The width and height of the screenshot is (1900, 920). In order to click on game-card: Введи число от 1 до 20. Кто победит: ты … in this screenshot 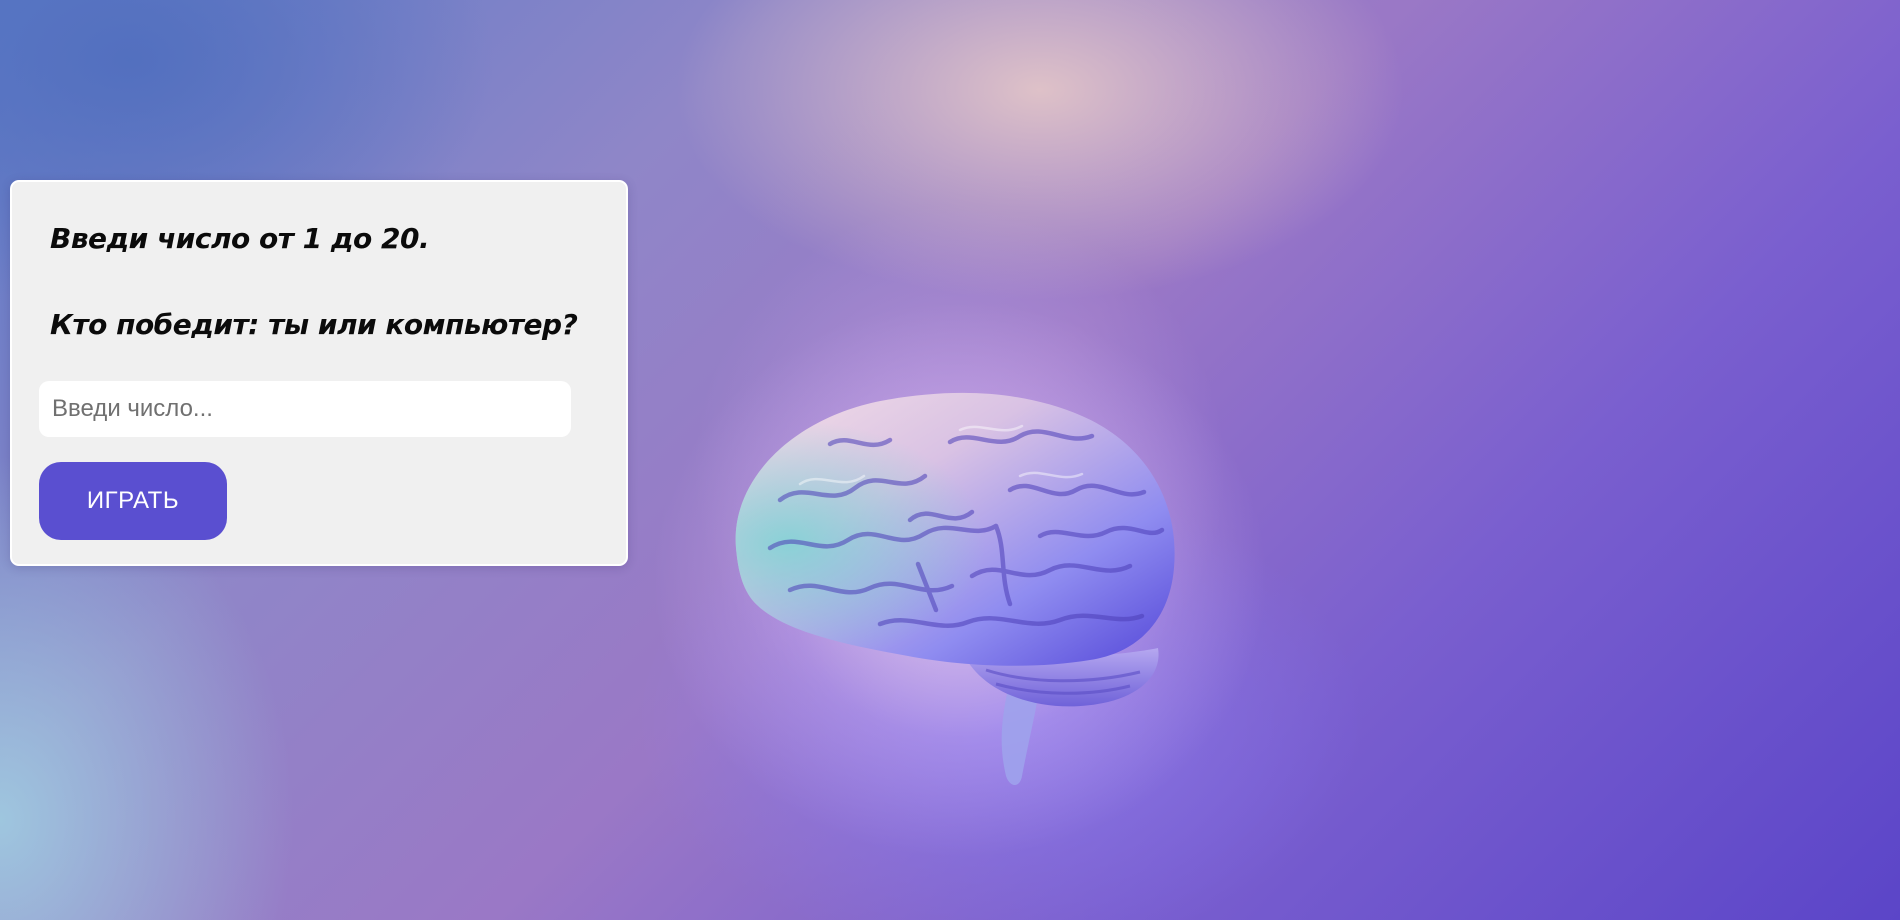, I will do `click(319, 373)`.